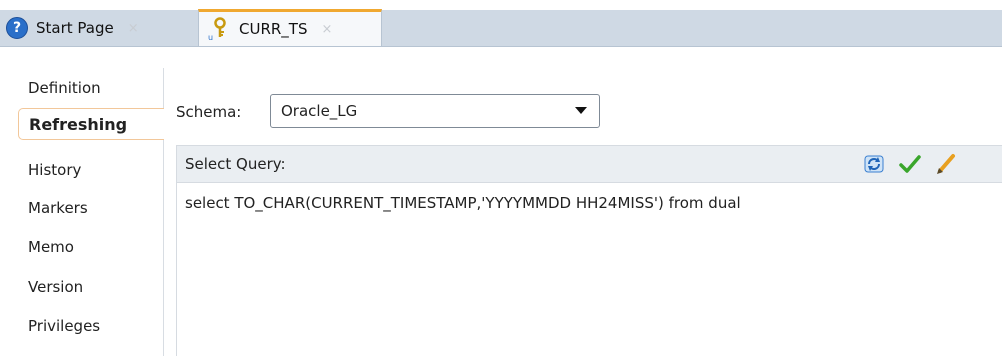 Image resolution: width=1002 pixels, height=356 pixels. I want to click on key-icon: u, so click(218, 29).